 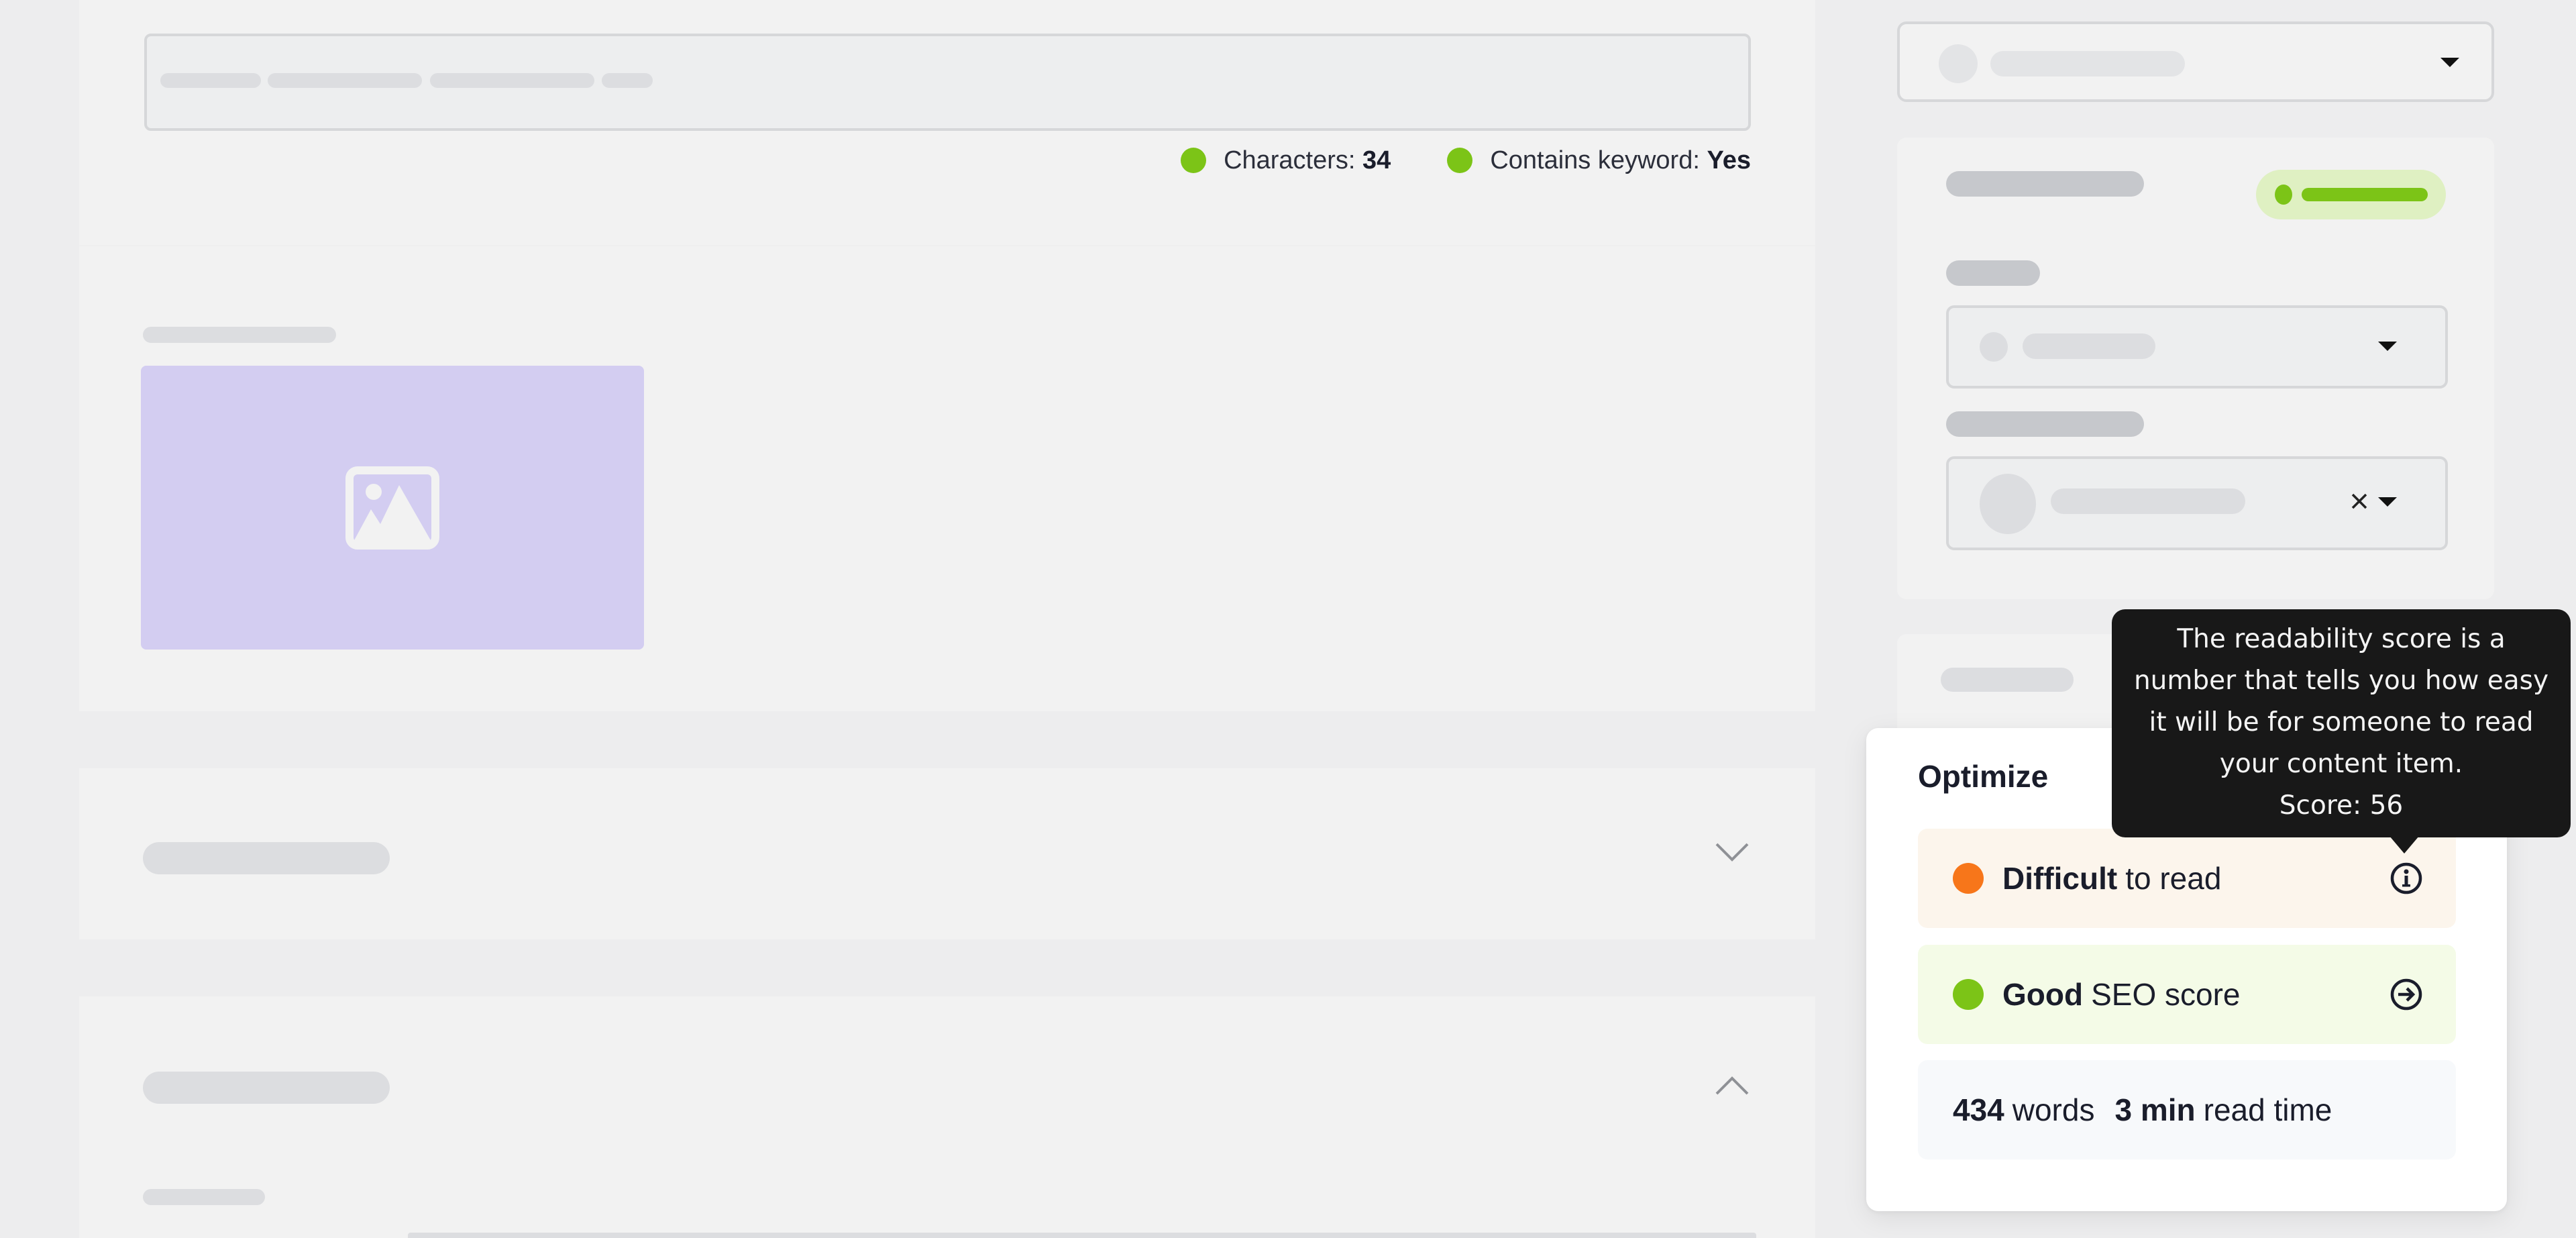 I want to click on tooltip-arrow, so click(x=2404, y=845).